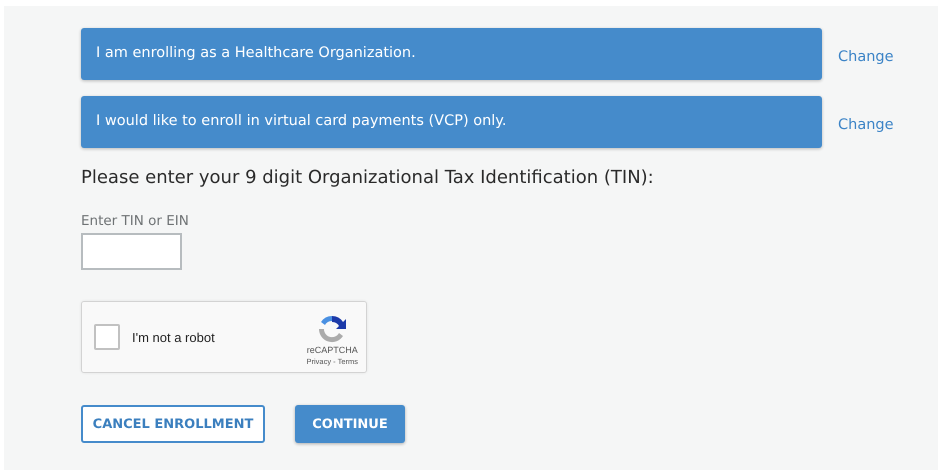 The image size is (942, 473). Describe the element at coordinates (451, 122) in the screenshot. I see `selection-banner: I would like to enroll in virtual card payments (VCP) only.` at that location.